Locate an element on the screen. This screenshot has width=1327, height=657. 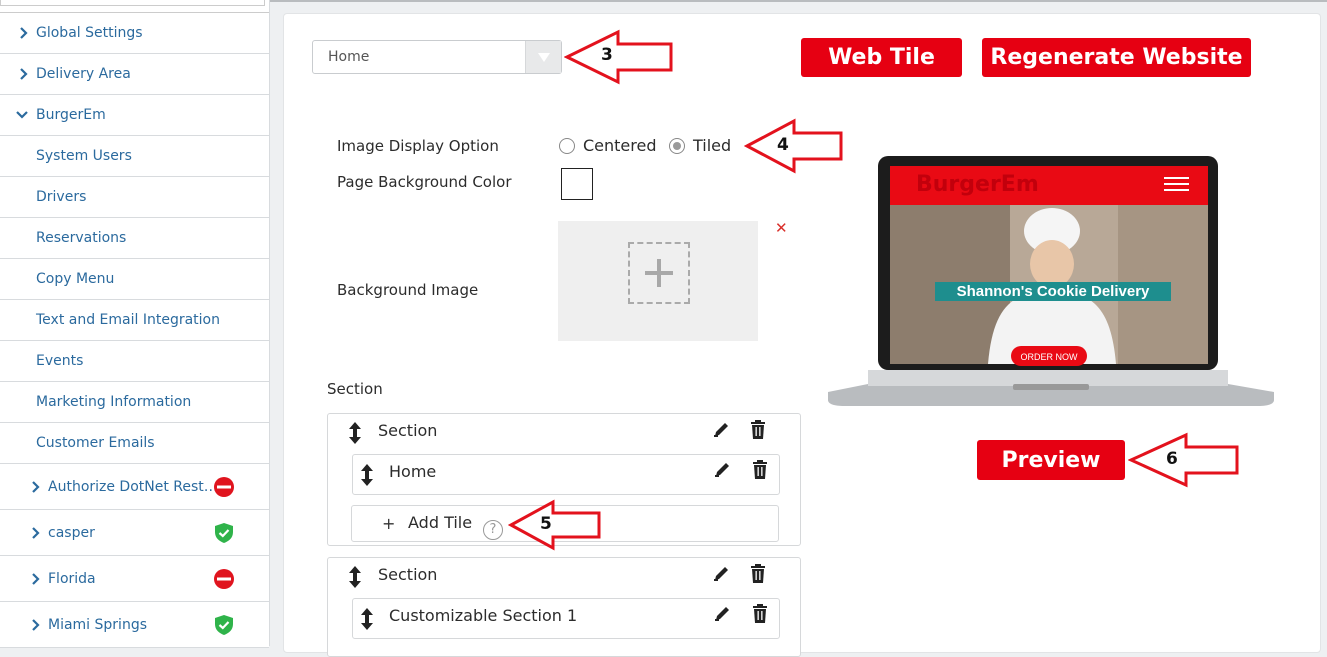
help-icon: ? is located at coordinates (493, 530).